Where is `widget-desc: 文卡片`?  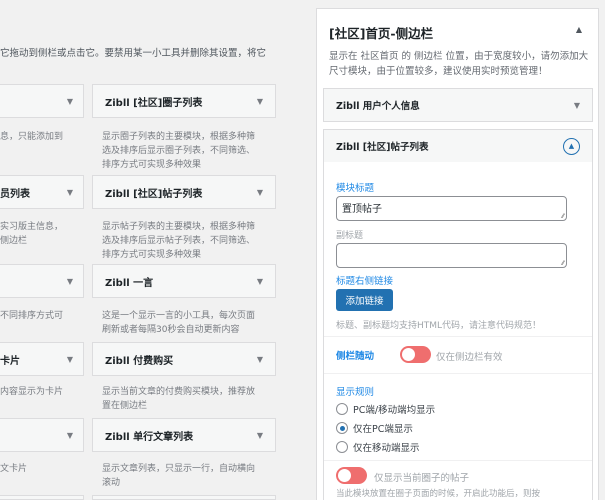
widget-desc: 文卡片 is located at coordinates (14, 469).